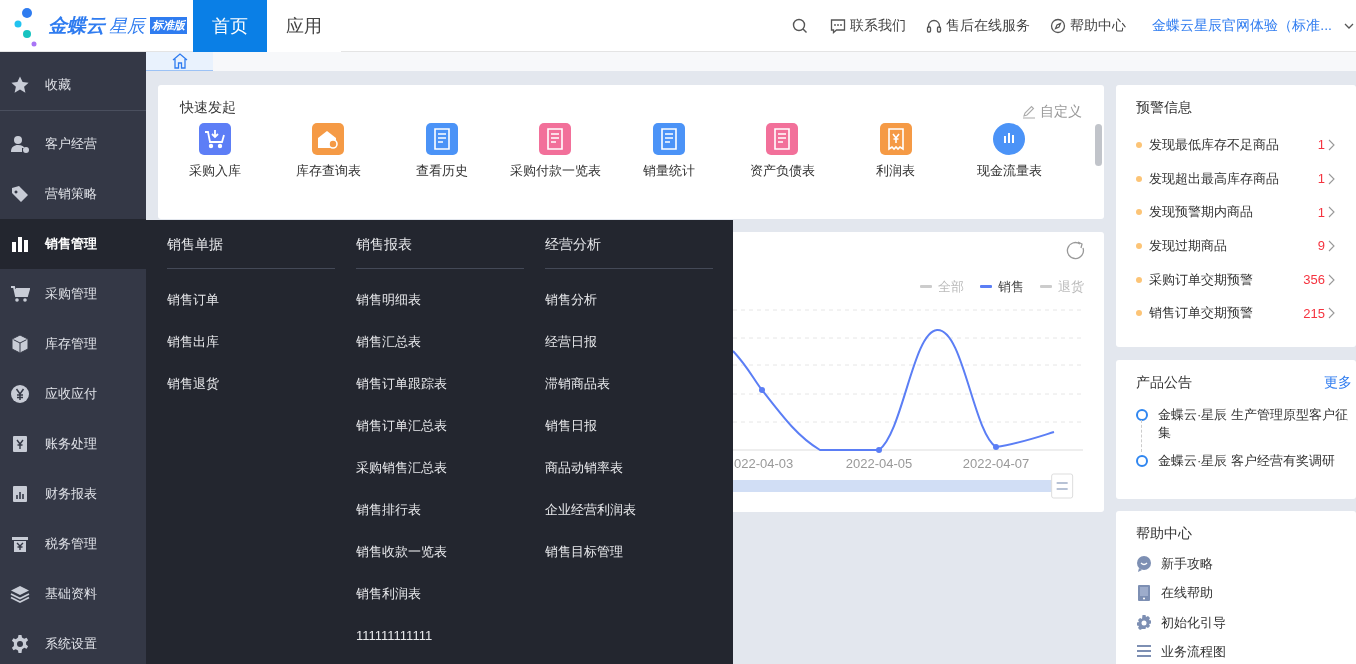 Image resolution: width=1356 pixels, height=664 pixels. What do you see at coordinates (868, 25) in the screenshot?
I see `header-link: 联系我们` at bounding box center [868, 25].